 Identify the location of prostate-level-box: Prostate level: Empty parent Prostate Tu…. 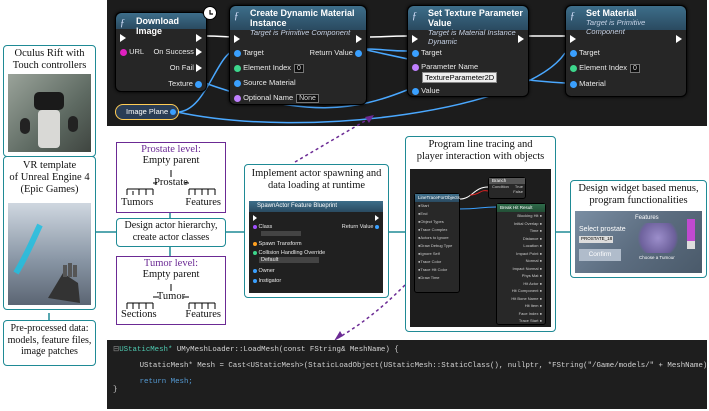
(171, 177).